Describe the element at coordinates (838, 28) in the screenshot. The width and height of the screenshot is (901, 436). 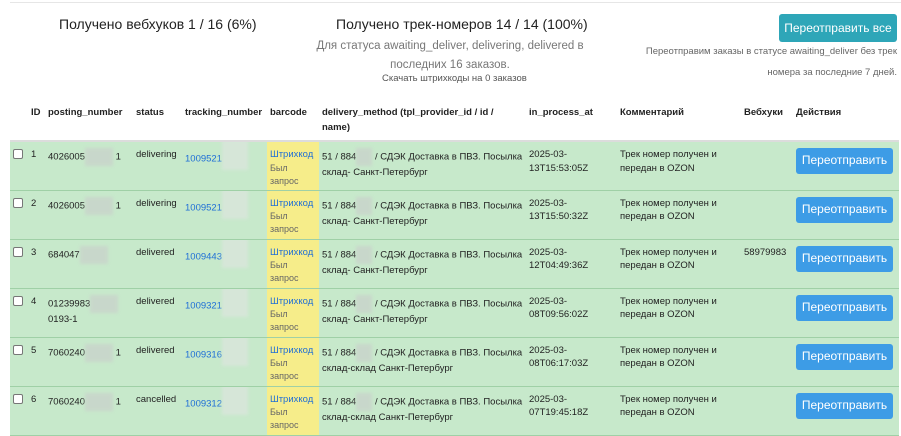
I see `resend-all-button: Переотправить все` at that location.